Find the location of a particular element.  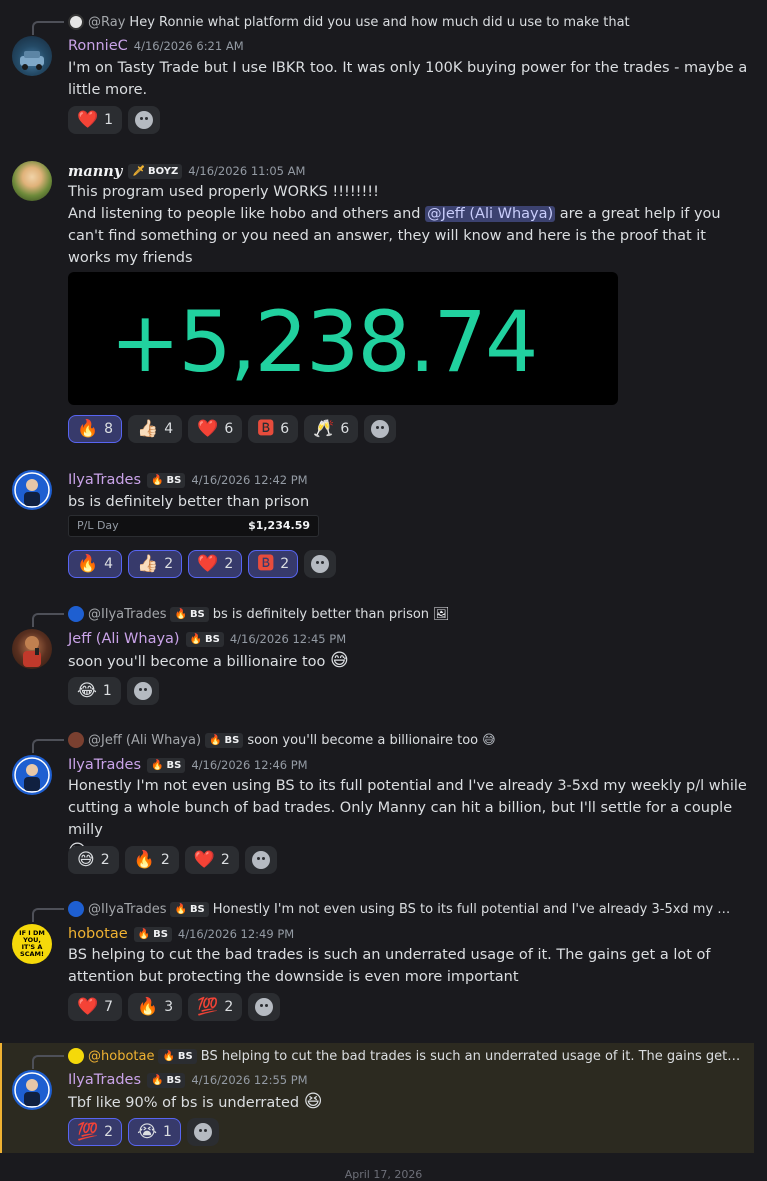

reaction-fire: 🔥 2 is located at coordinates (151, 860).